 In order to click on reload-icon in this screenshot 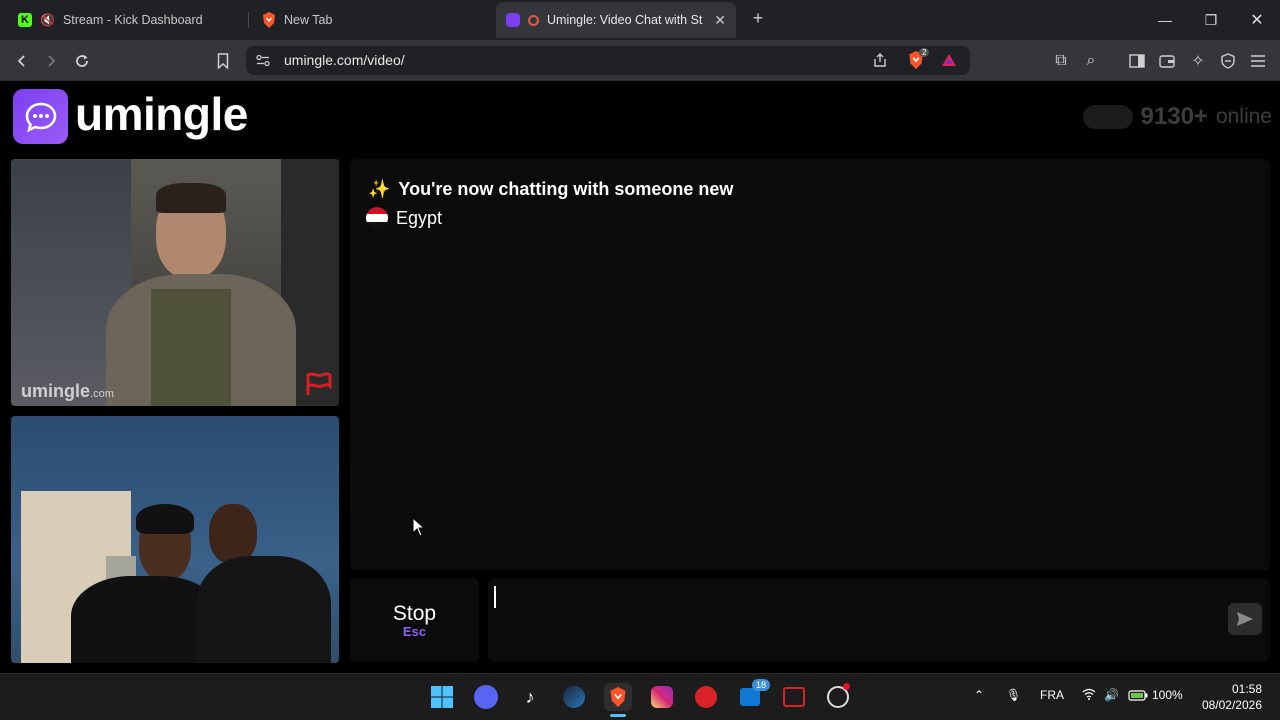, I will do `click(82, 61)`.